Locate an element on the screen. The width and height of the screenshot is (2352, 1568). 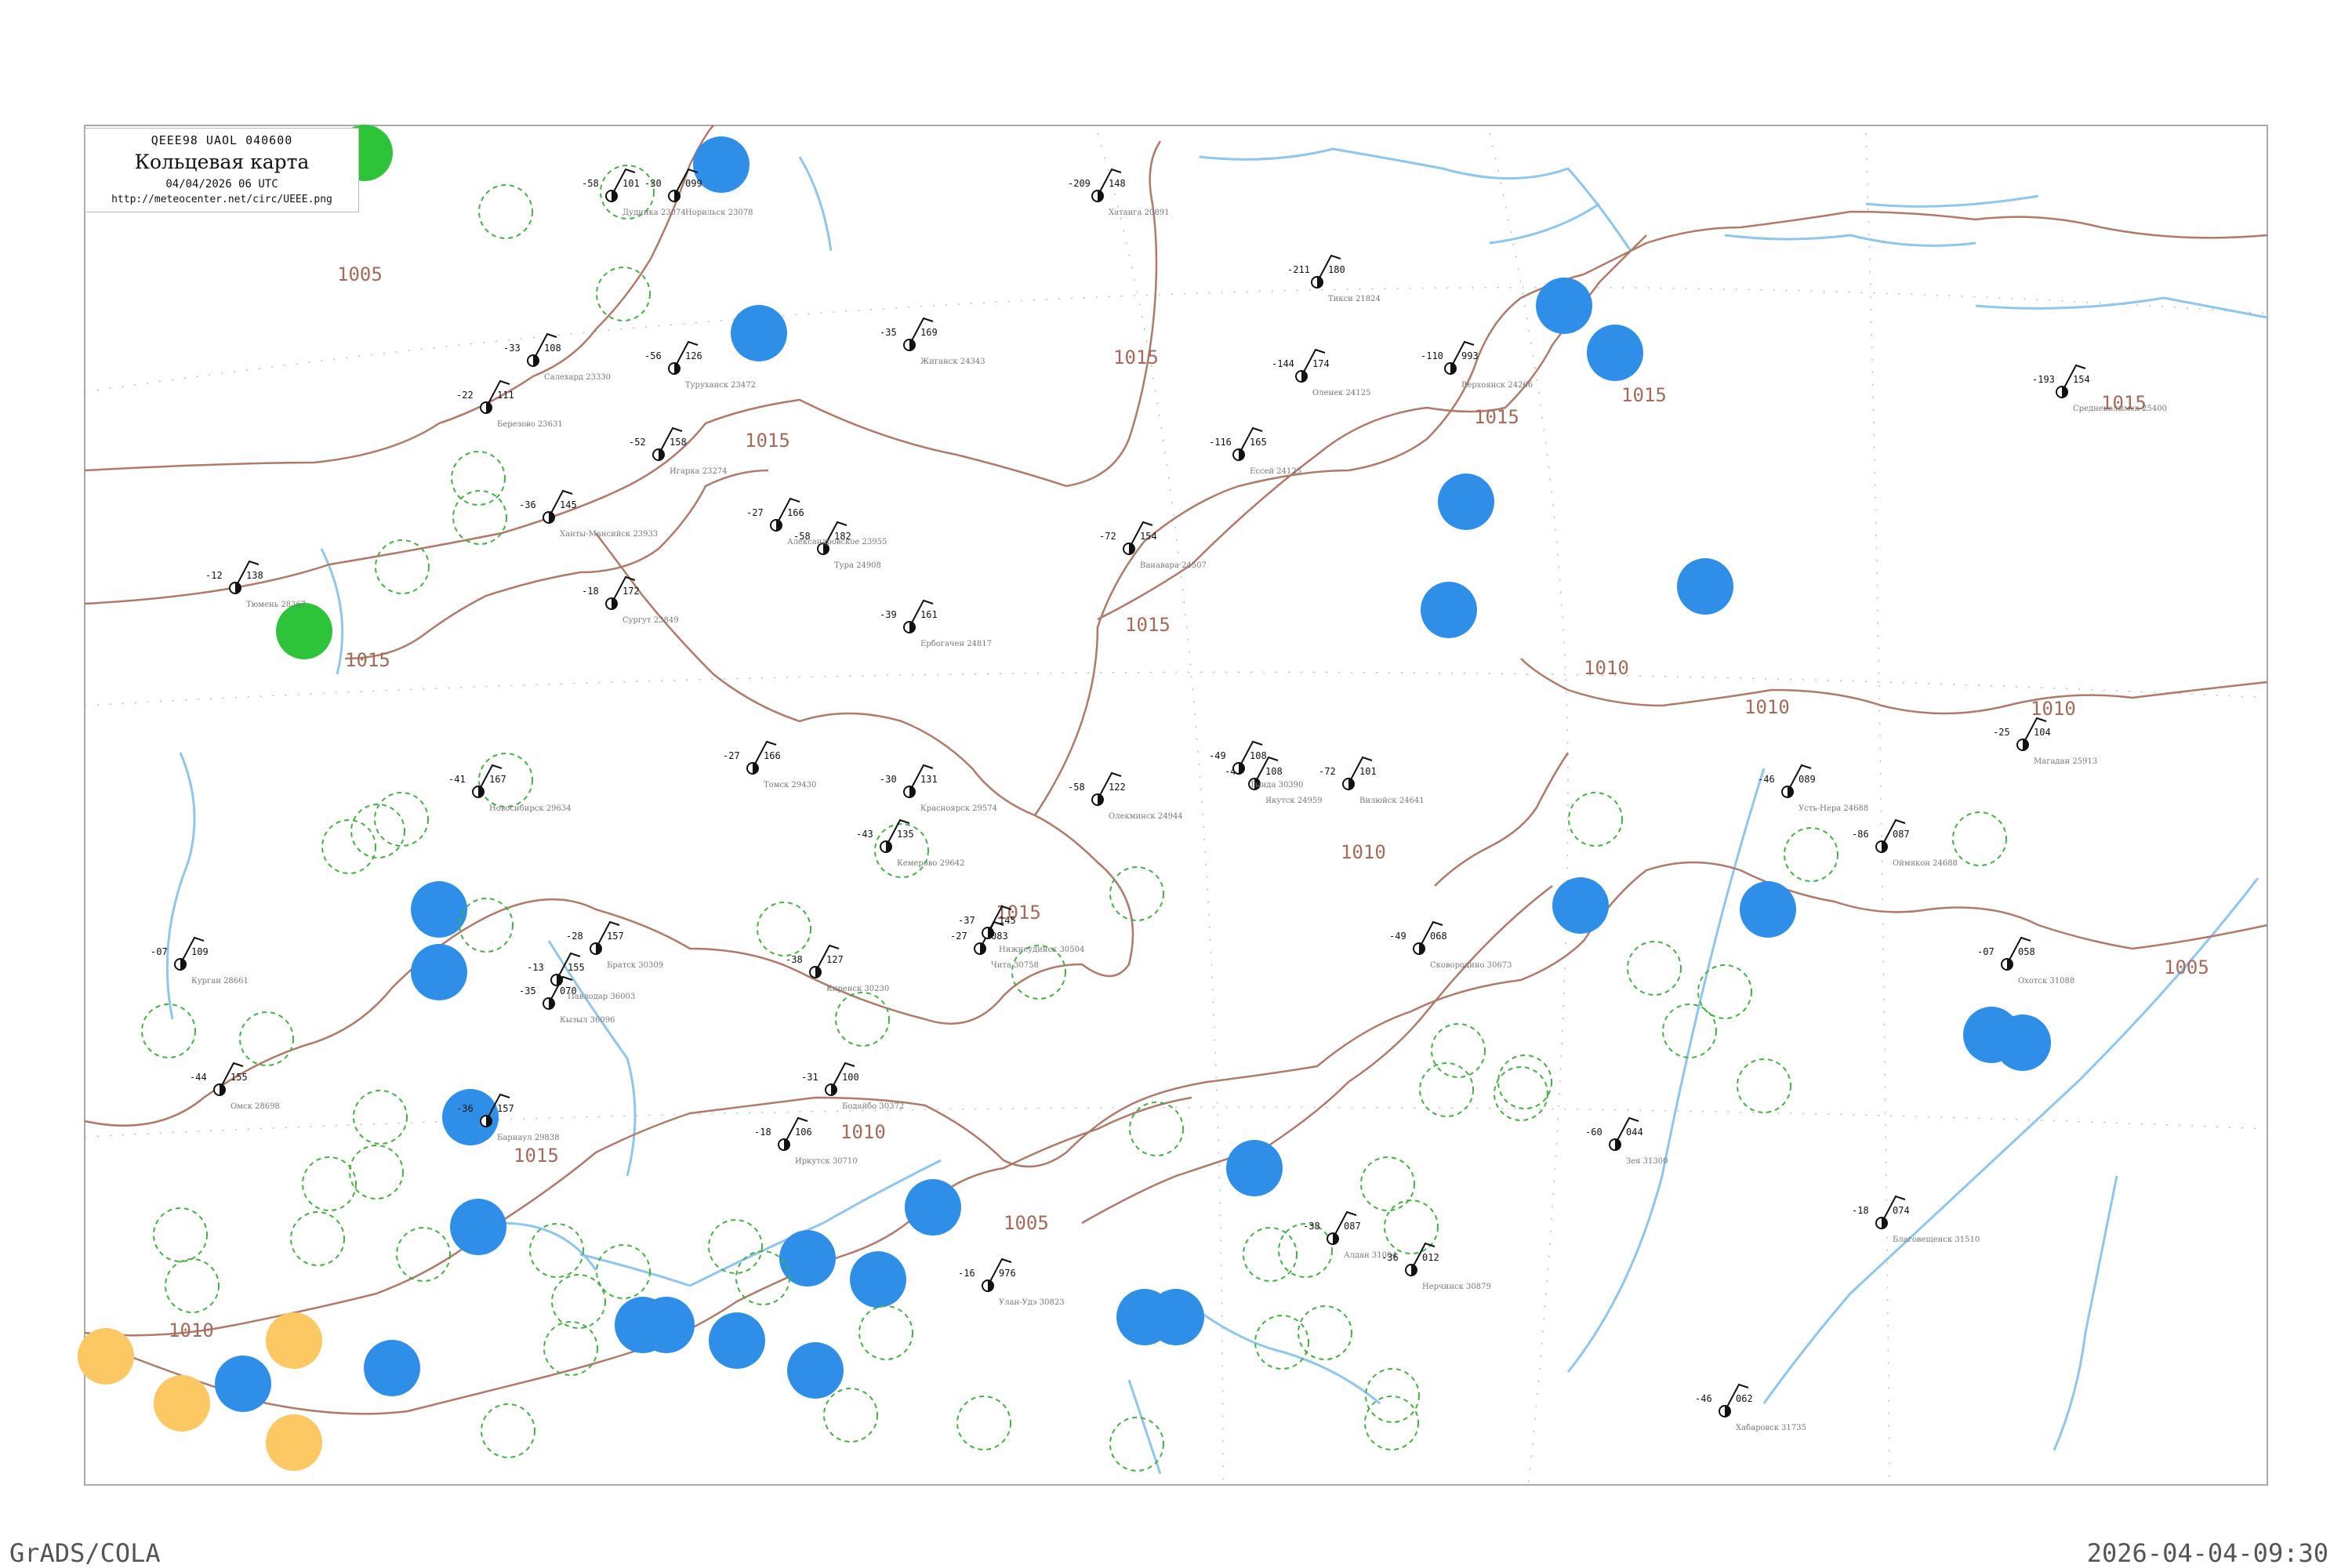
station-name: Кемерово 29642 is located at coordinates (931, 864).